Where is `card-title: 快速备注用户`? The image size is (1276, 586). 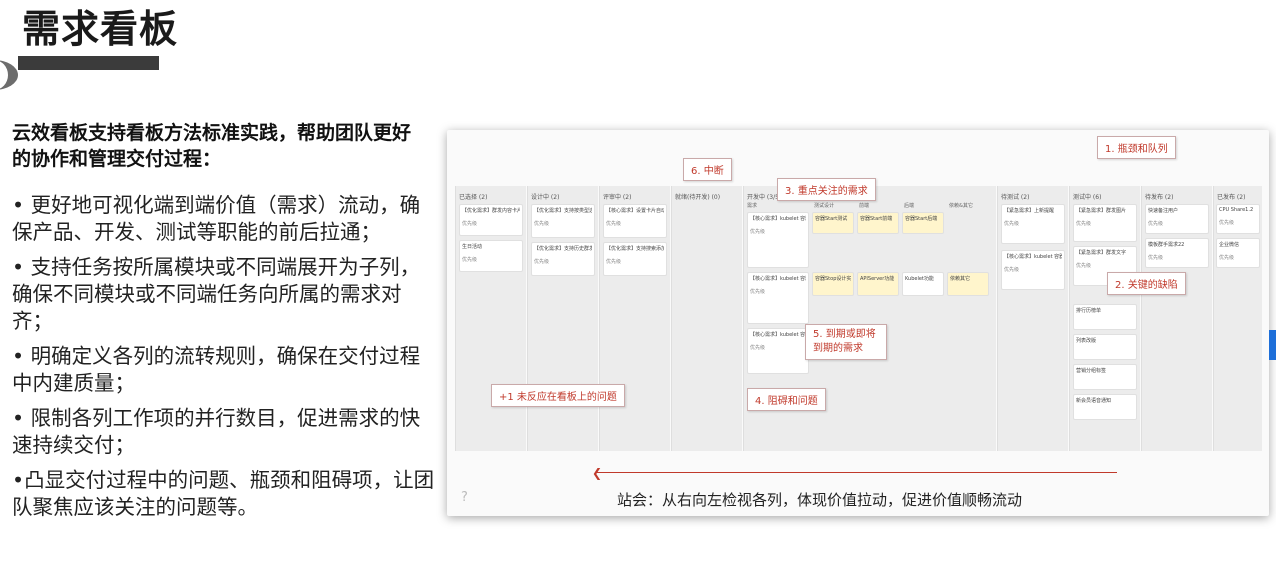
card-title: 快速备注用户 is located at coordinates (1163, 211).